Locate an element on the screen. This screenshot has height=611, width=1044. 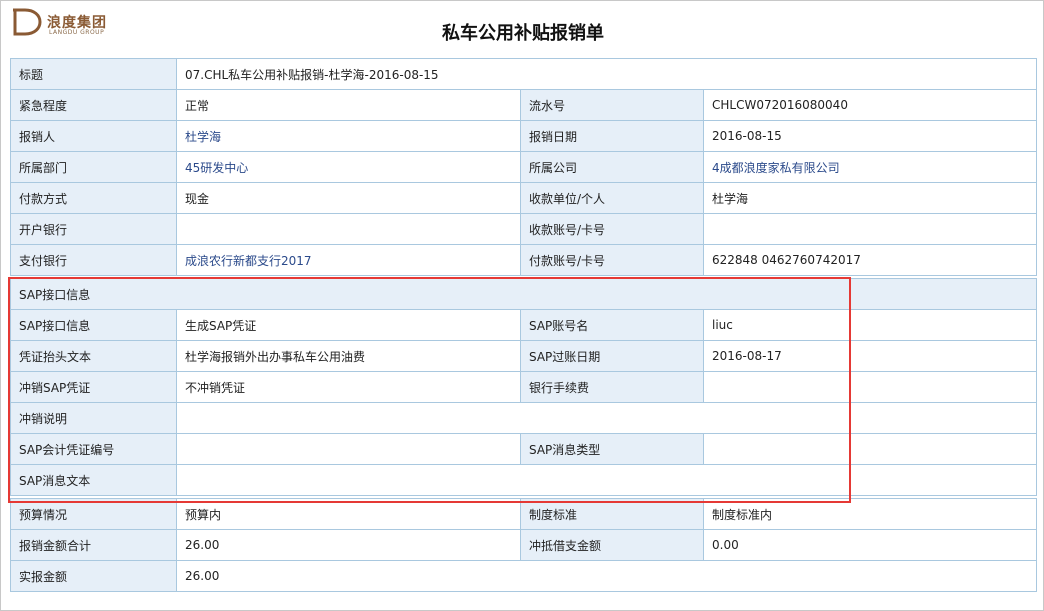
field-value-paying-bank: 成浪农行新都支行2017 is located at coordinates (348, 260).